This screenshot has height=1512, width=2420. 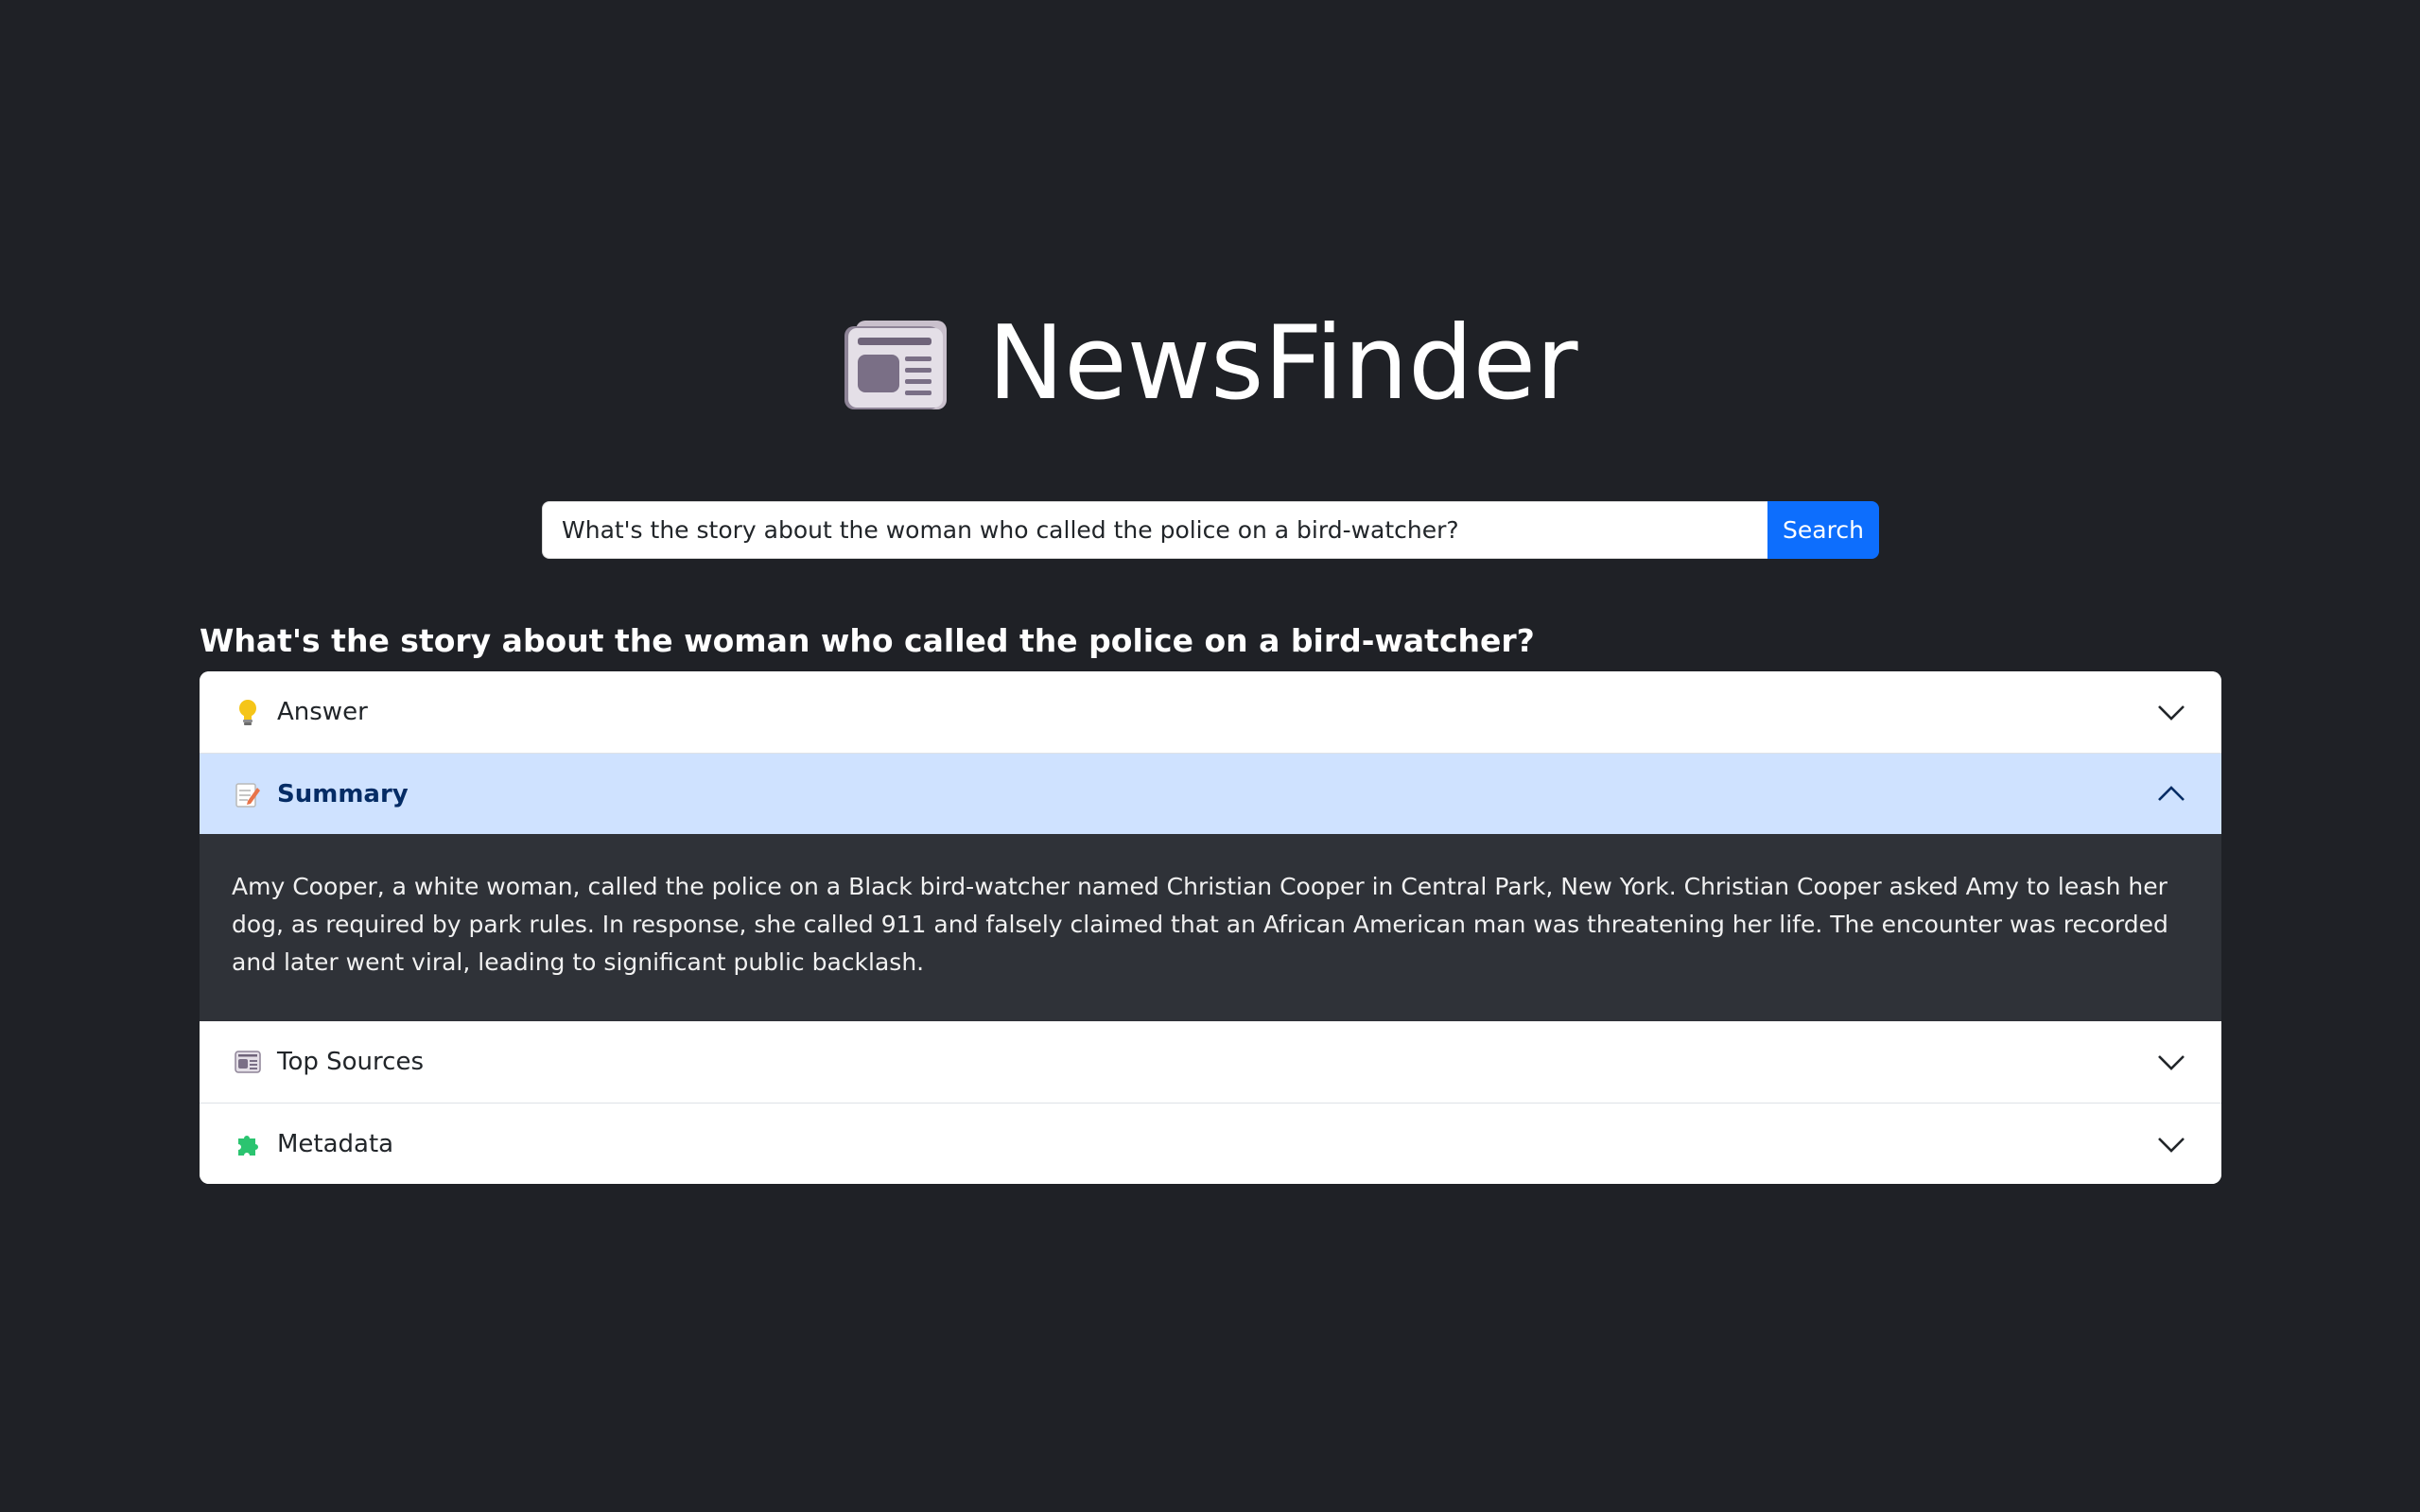 I want to click on chevron-up-icon, so click(x=2171, y=794).